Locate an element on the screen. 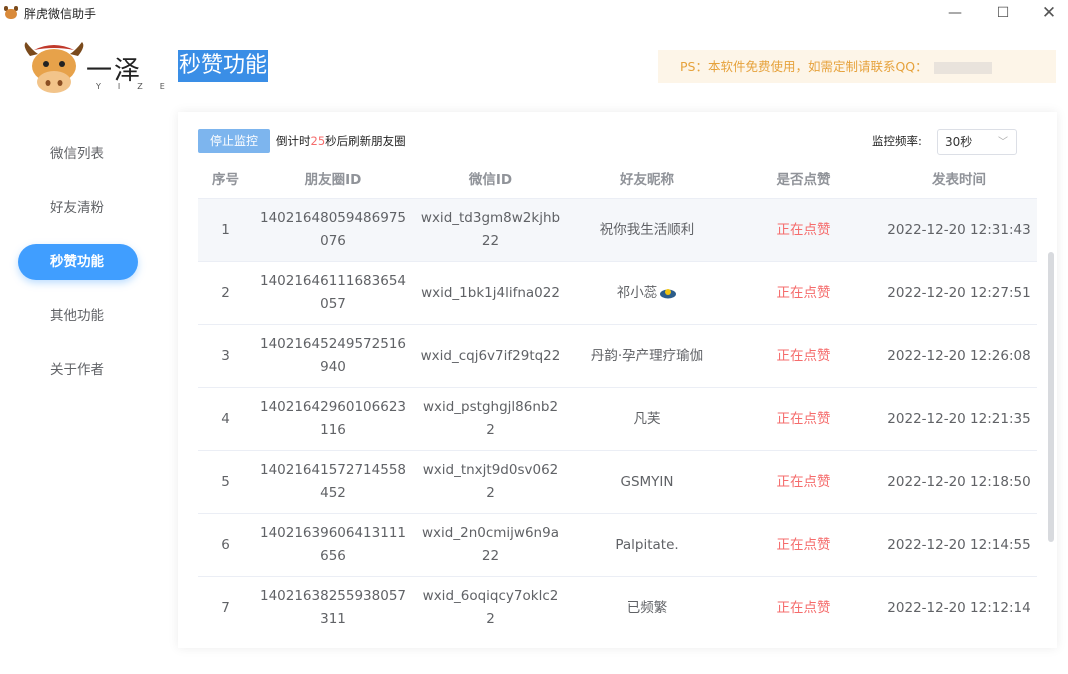  header-no: 序号 is located at coordinates (225, 179).